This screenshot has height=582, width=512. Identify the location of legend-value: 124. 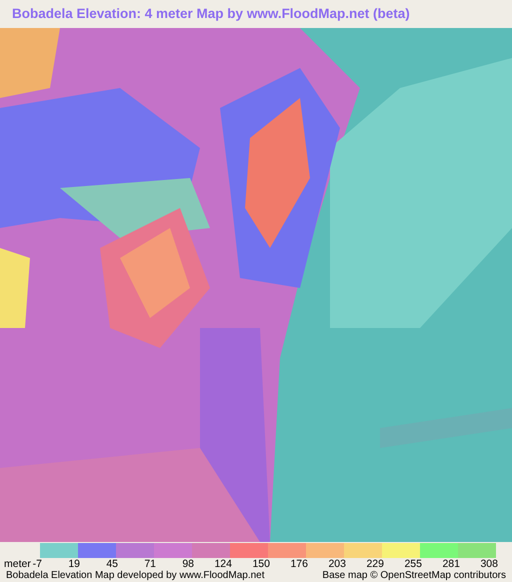
(223, 564).